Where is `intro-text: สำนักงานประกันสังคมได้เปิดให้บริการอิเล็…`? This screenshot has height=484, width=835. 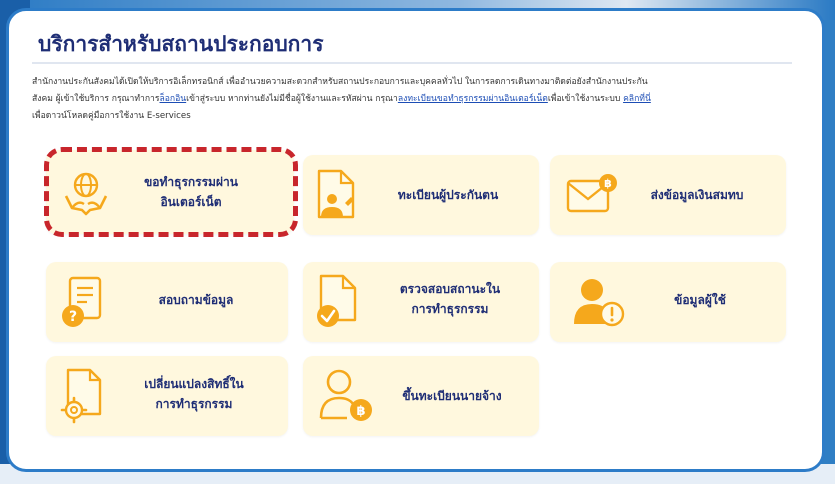
intro-text: สำนักงานประกันสังคมได้เปิดให้บริการอิเล็… is located at coordinates (412, 99).